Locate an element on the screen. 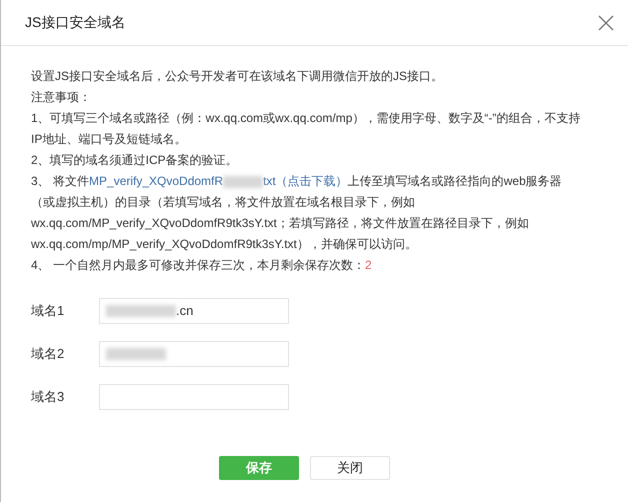 This screenshot has height=502, width=628. intro-text: 设置JS接口安全域名后，公众号开发者可在该域名下调用微信开放的JS接口。 is located at coordinates (237, 76).